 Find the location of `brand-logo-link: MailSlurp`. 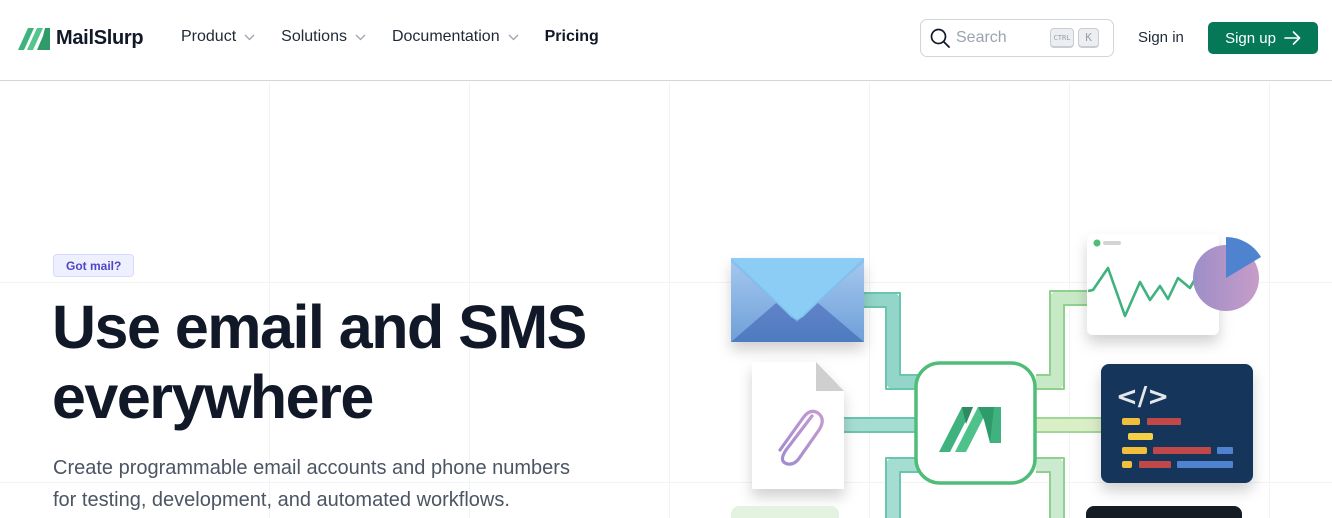

brand-logo-link: MailSlurp is located at coordinates (81, 38).